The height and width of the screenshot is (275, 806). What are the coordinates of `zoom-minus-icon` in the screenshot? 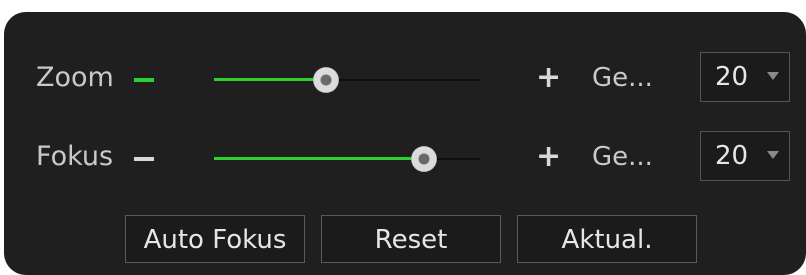 It's located at (144, 80).